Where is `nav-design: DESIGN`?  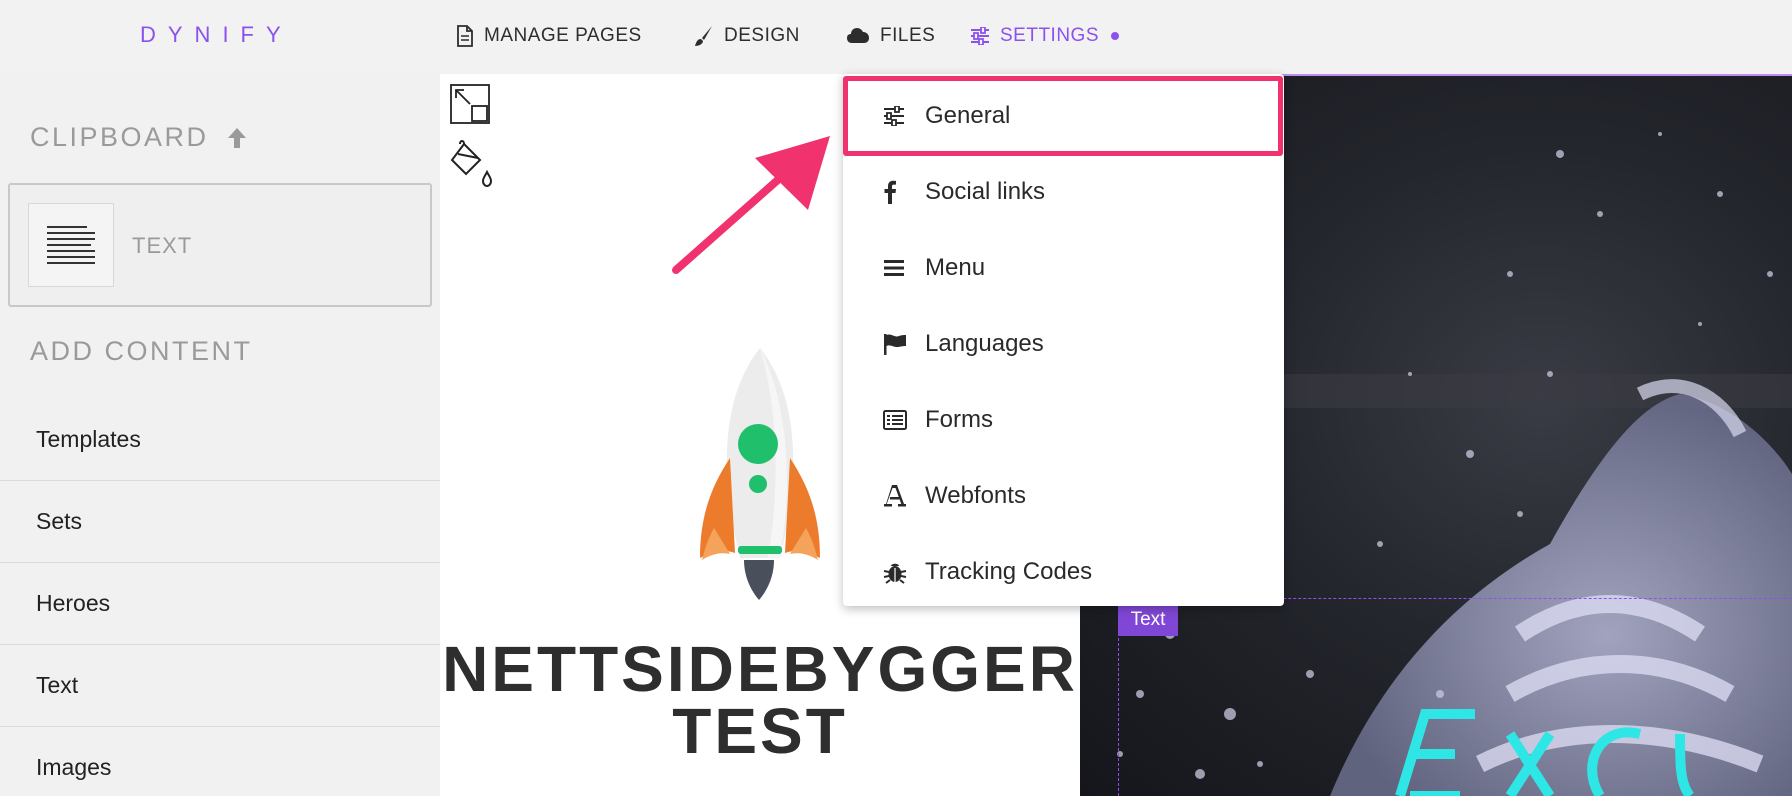 nav-design: DESIGN is located at coordinates (747, 36).